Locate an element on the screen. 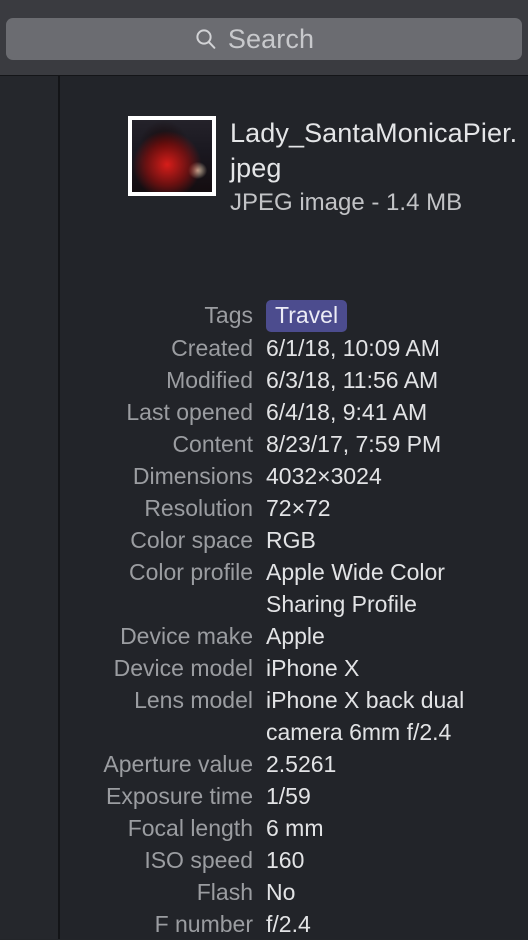 This screenshot has width=528, height=940. sidebar-strip is located at coordinates (29, 507).